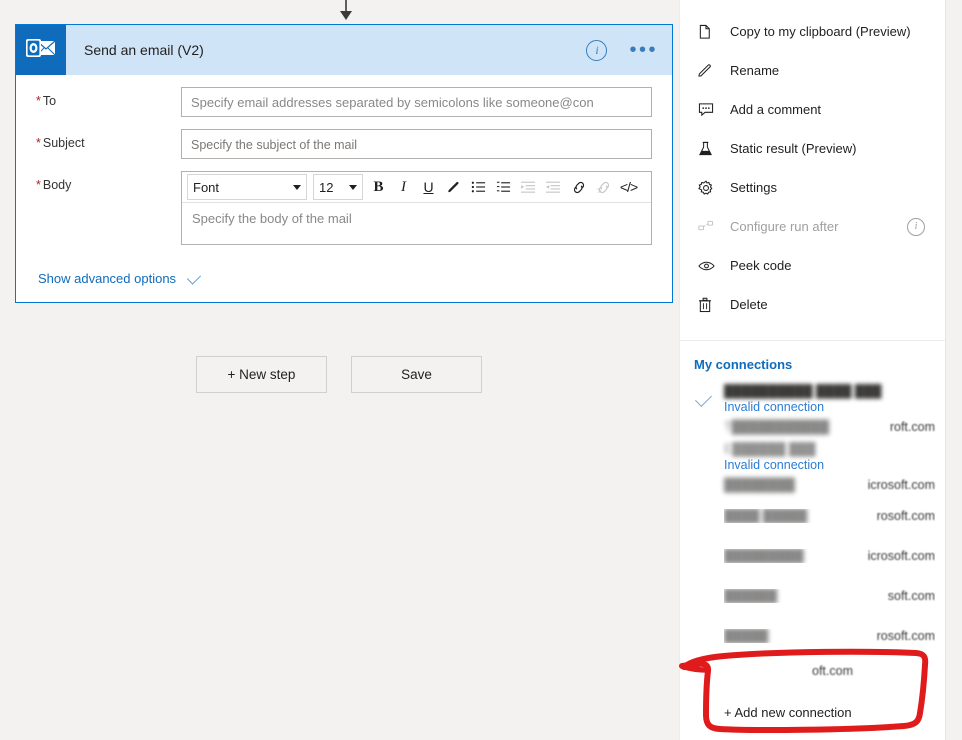 The image size is (962, 740). Describe the element at coordinates (339, 374) in the screenshot. I see `canvas-action-buttons: + New step Save` at that location.